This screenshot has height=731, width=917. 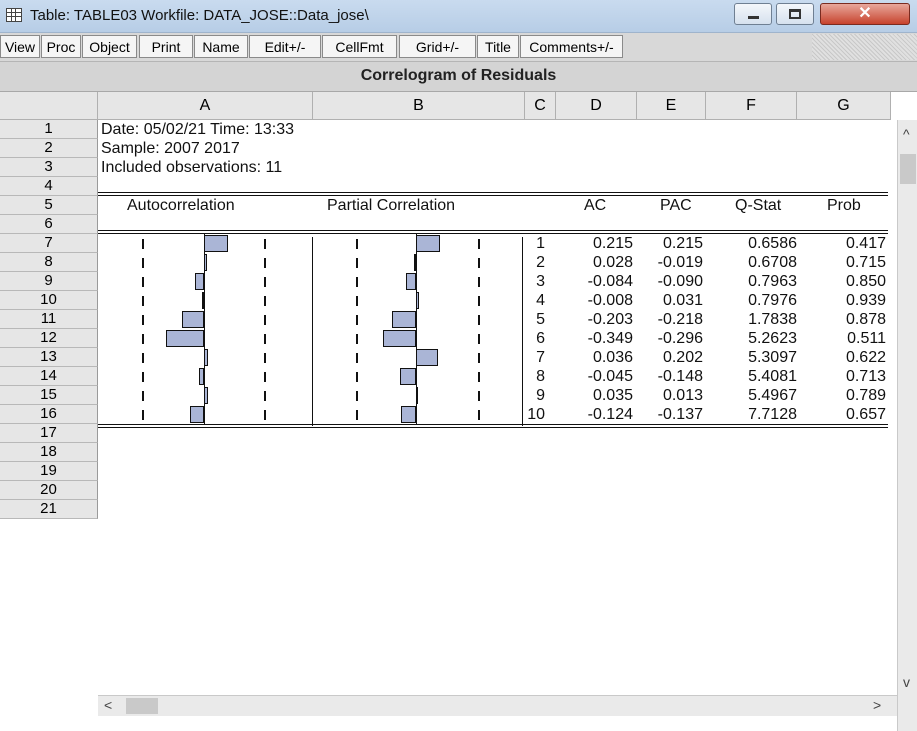 I want to click on column-header-d: D, so click(x=596, y=106).